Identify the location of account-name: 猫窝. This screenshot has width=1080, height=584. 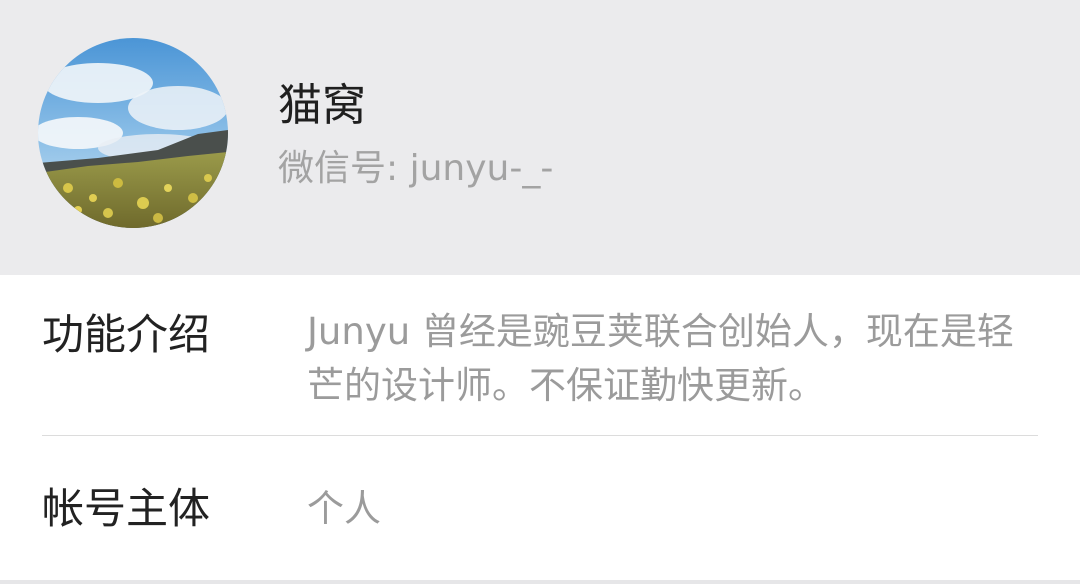
(322, 105).